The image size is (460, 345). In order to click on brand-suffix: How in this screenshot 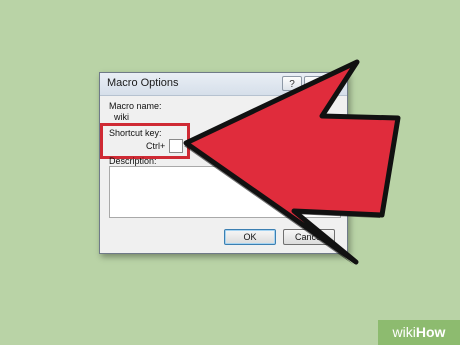, I will do `click(430, 332)`.